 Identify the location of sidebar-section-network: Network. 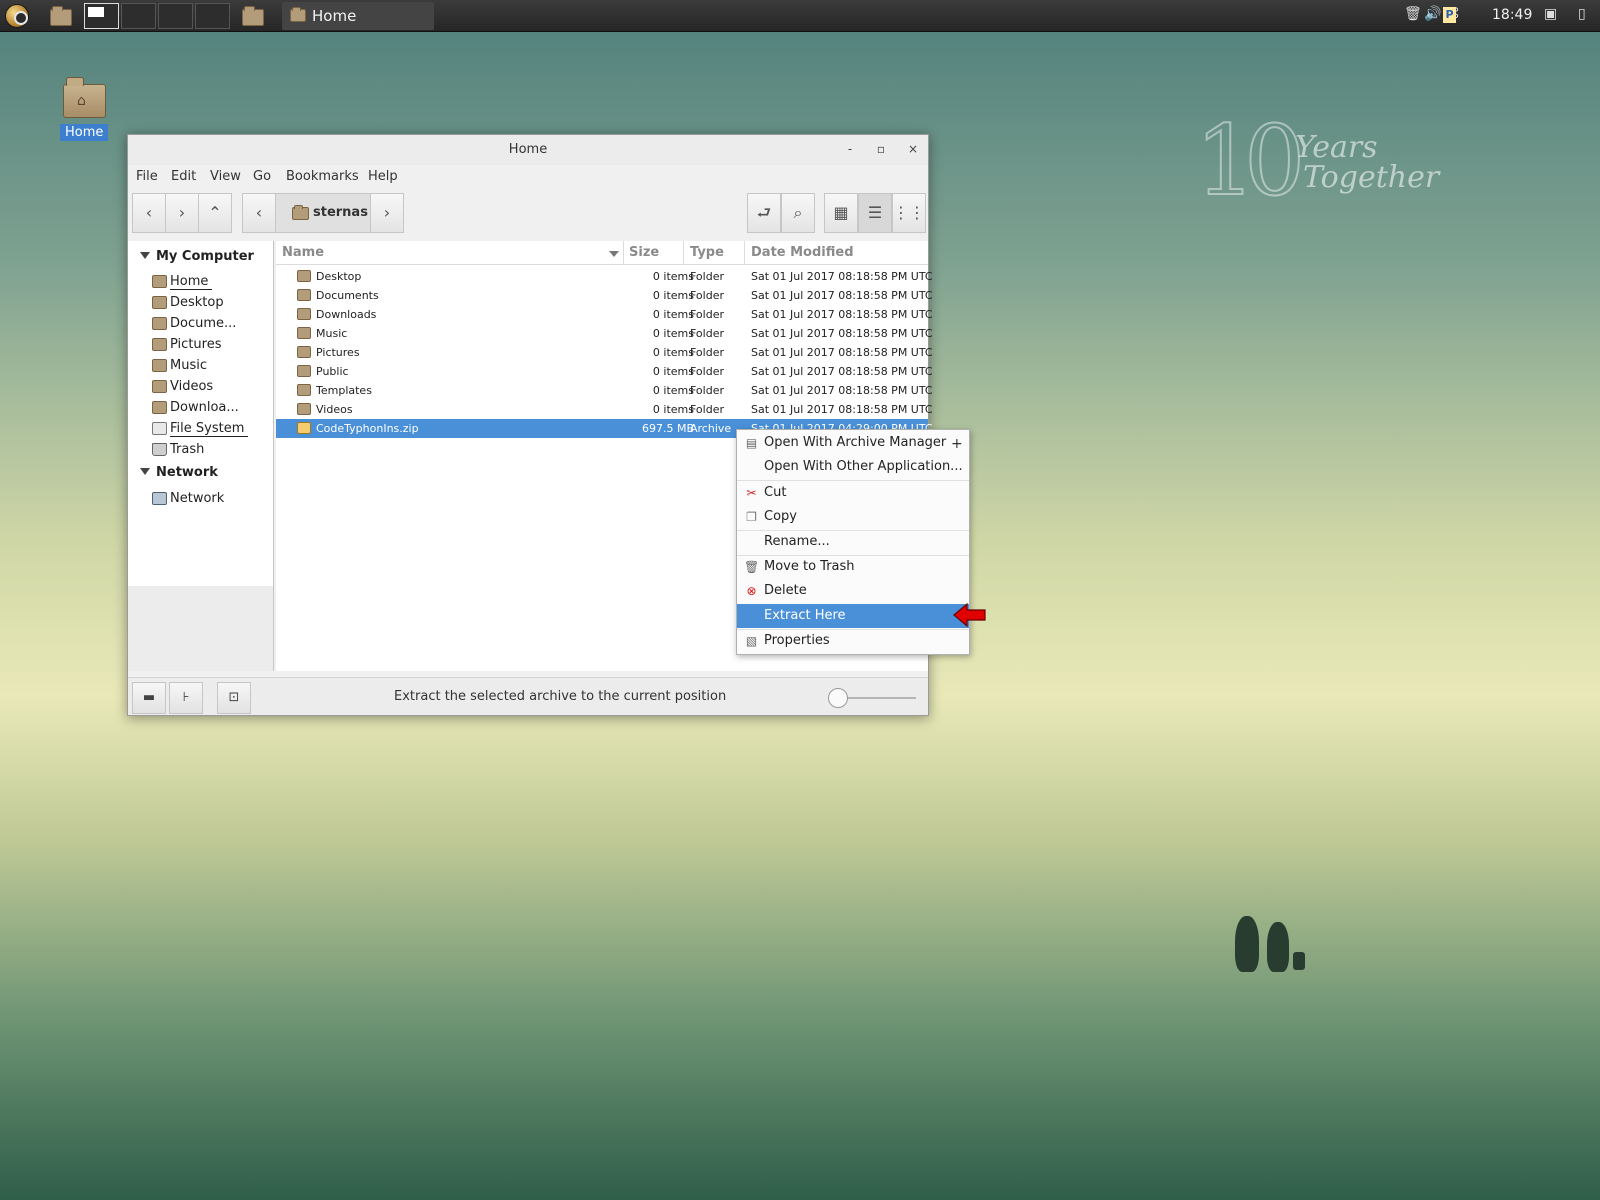
(179, 472).